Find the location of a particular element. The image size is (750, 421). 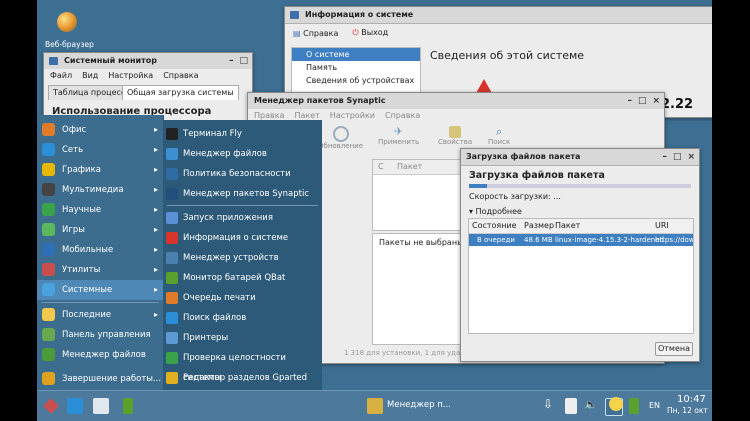

clock-time: 10:47 is located at coordinates (691, 399).